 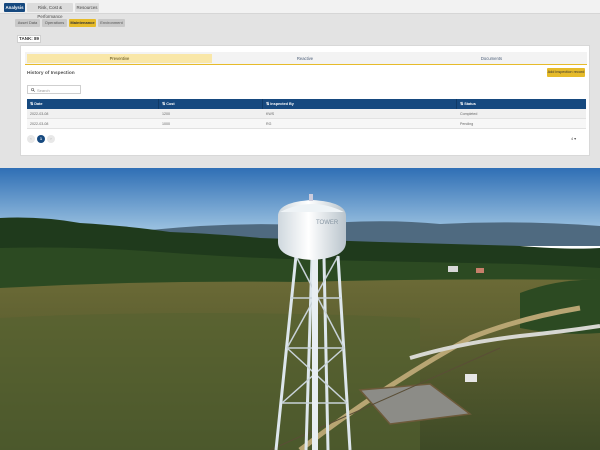 I want to click on cell-inspected-by: KWS, so click(x=270, y=114).